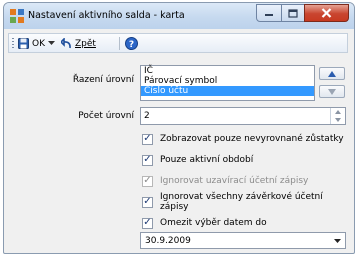 Image resolution: width=360 pixels, height=257 pixels. I want to click on close-icon, so click(326, 13).